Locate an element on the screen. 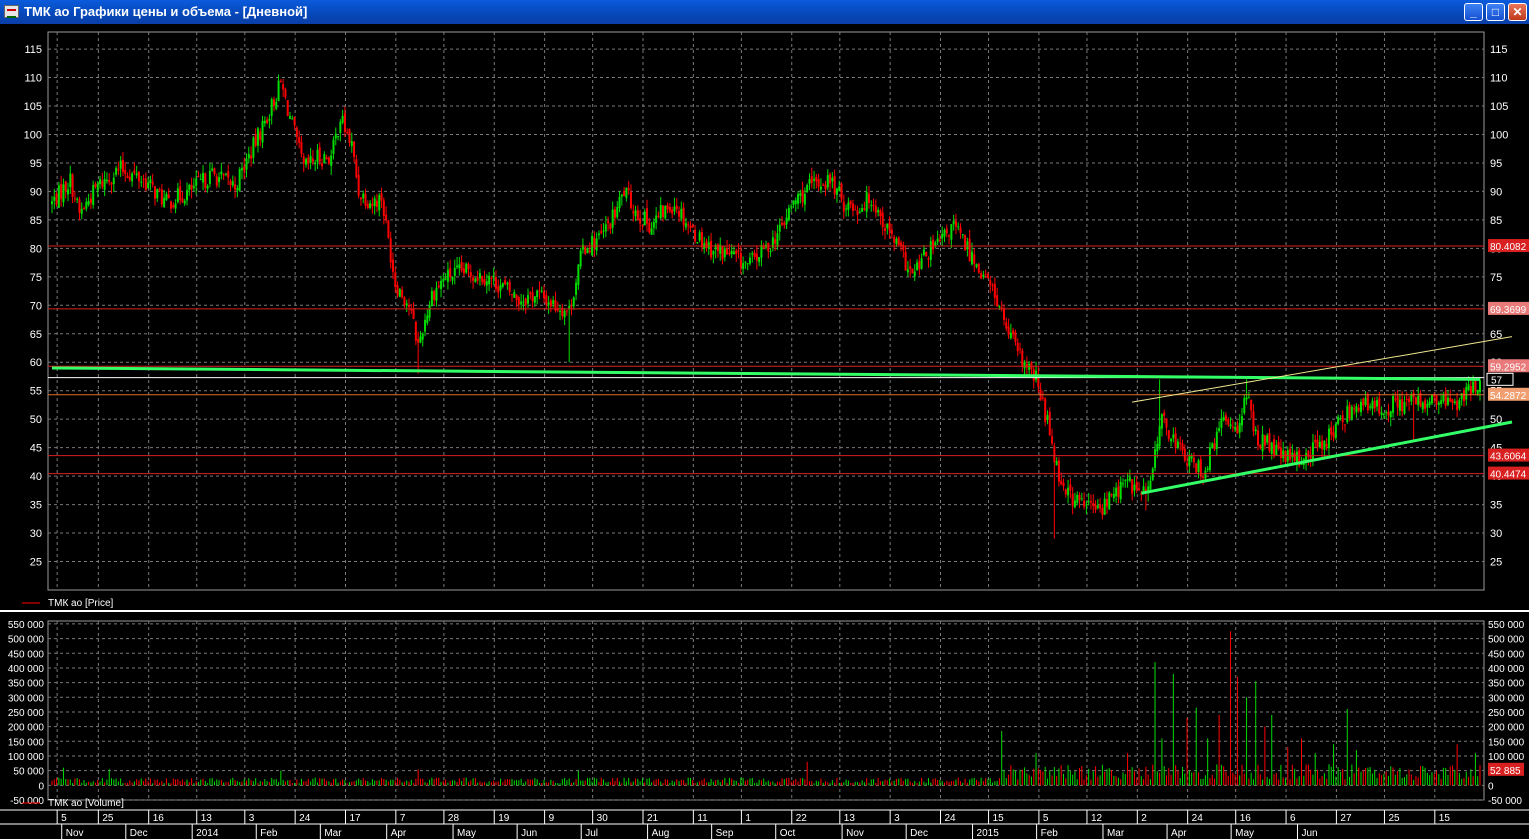  price-tick-label-right: 35 is located at coordinates (1496, 506).